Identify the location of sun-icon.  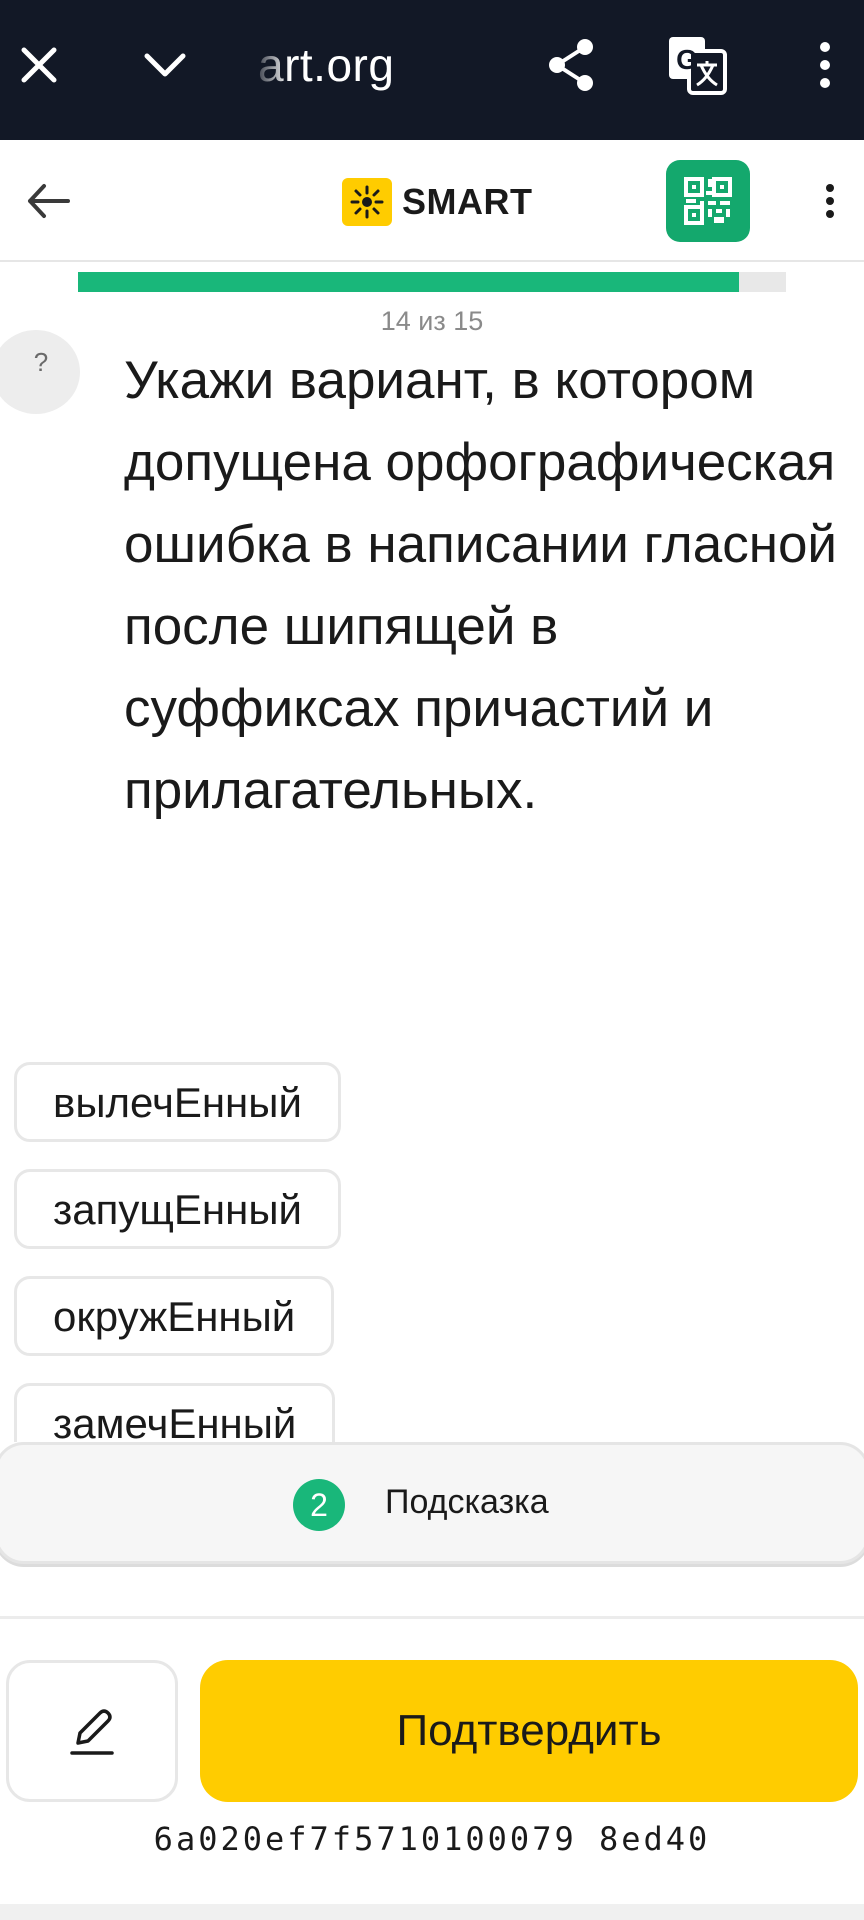
(367, 202).